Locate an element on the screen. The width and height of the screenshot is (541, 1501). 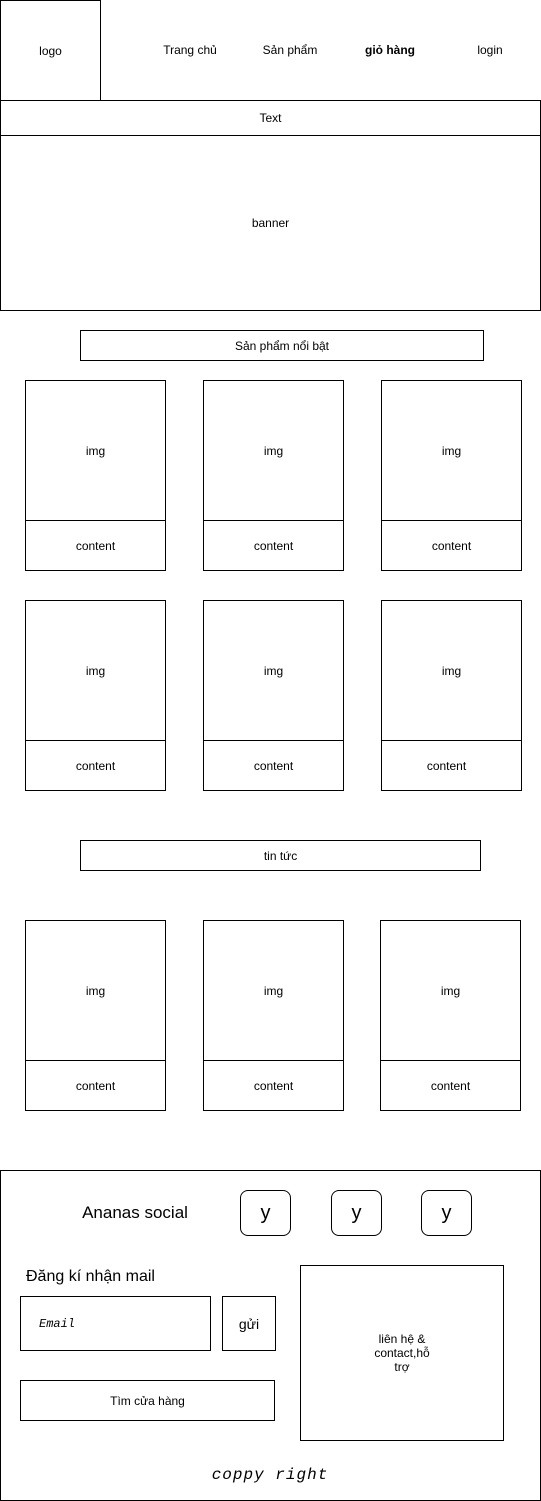
logo: logo is located at coordinates (50, 50).